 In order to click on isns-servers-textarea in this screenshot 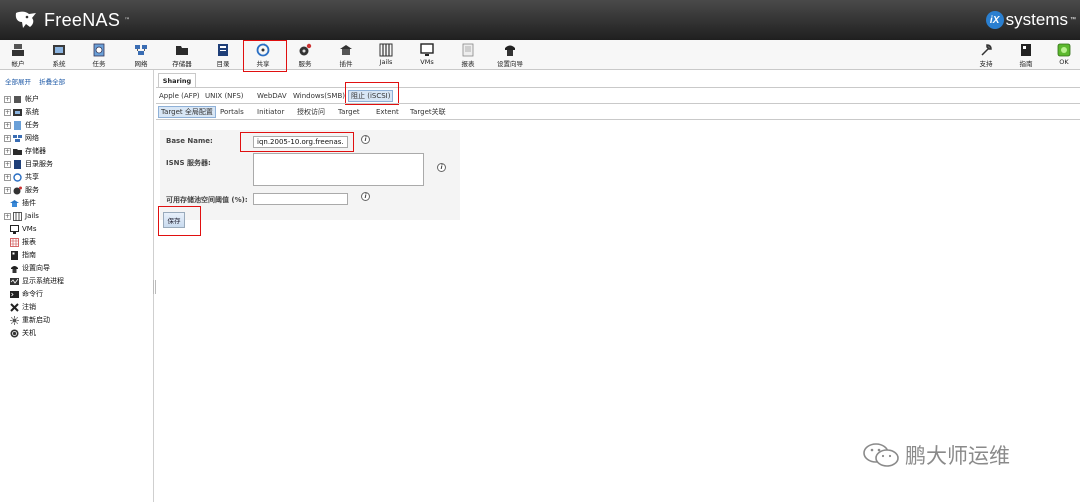, I will do `click(338, 169)`.